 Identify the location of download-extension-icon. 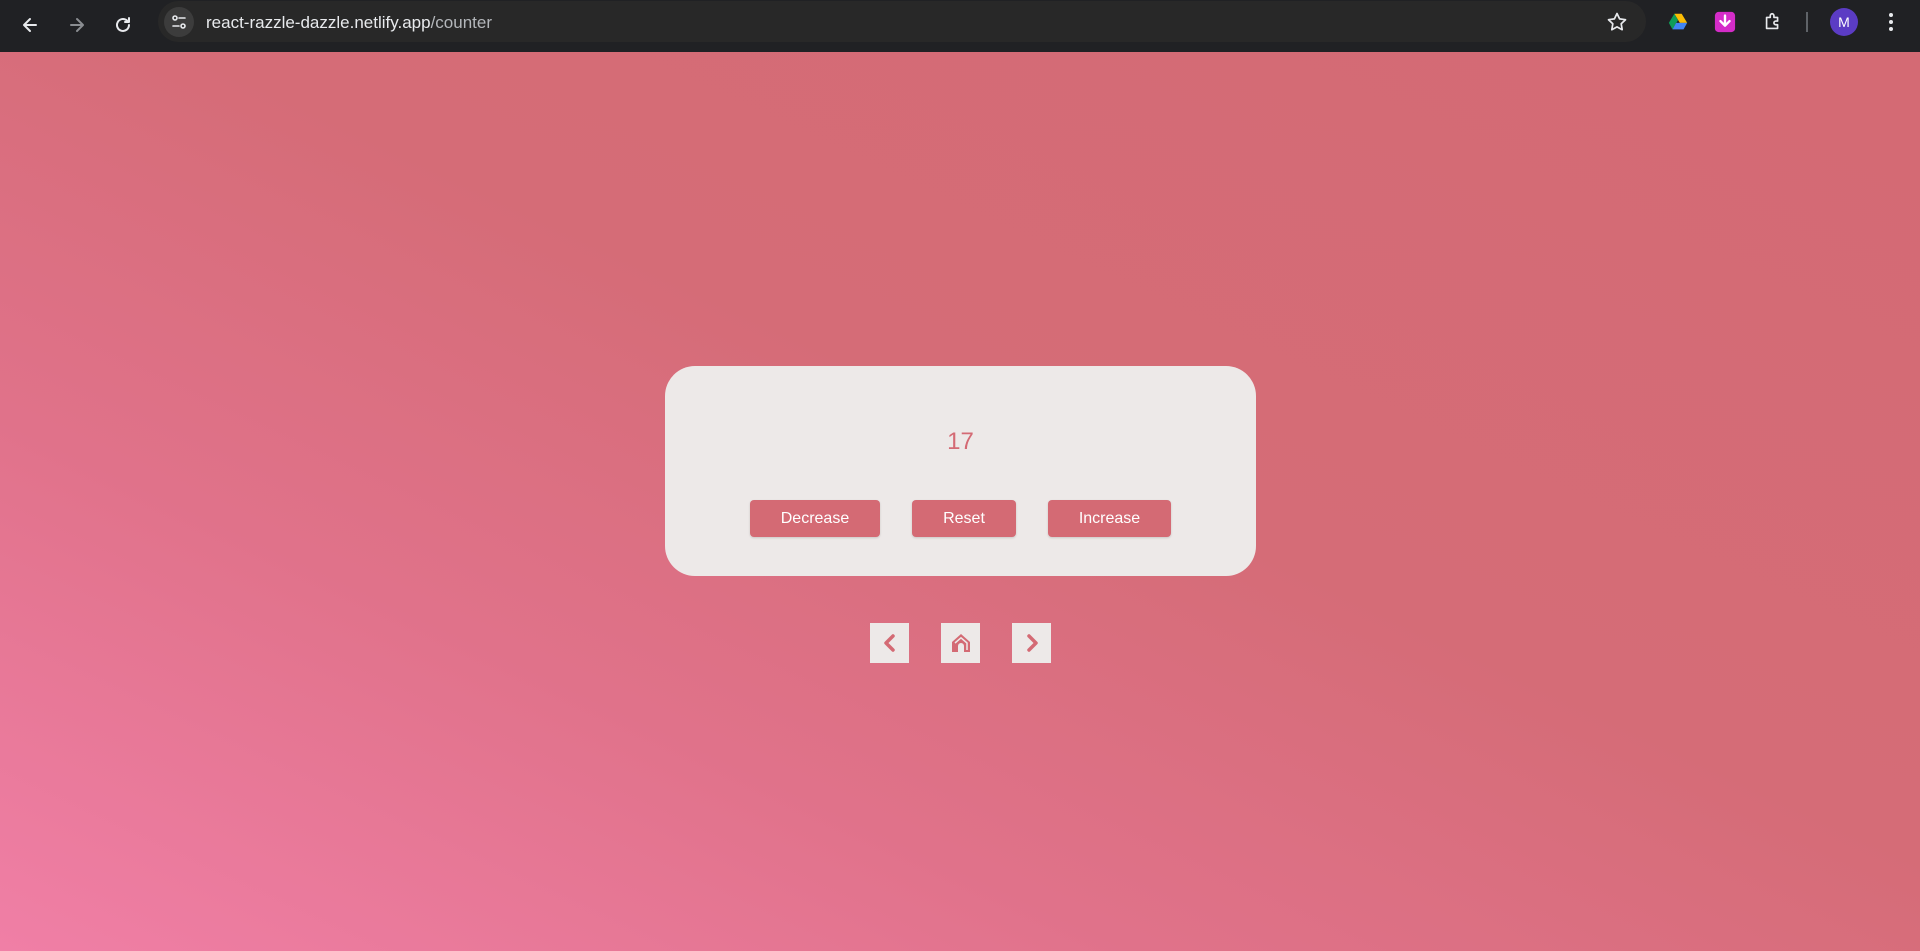
(1725, 22).